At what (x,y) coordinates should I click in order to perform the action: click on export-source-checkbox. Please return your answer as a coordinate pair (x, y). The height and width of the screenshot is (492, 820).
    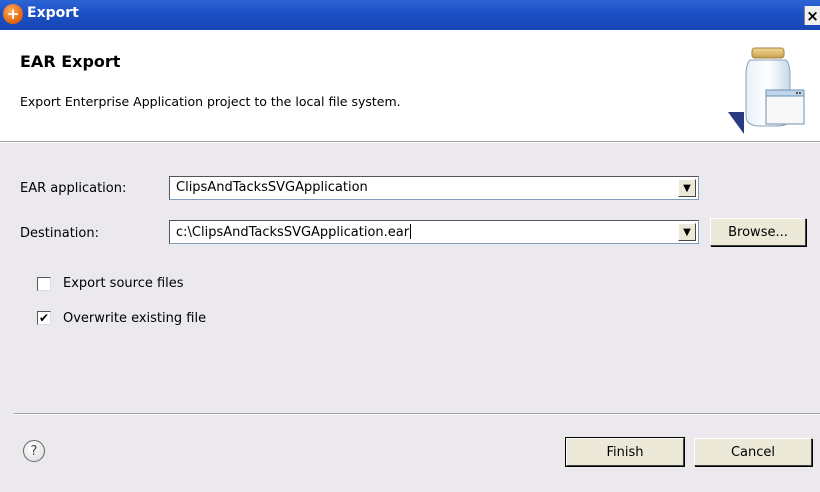
    Looking at the image, I should click on (44, 284).